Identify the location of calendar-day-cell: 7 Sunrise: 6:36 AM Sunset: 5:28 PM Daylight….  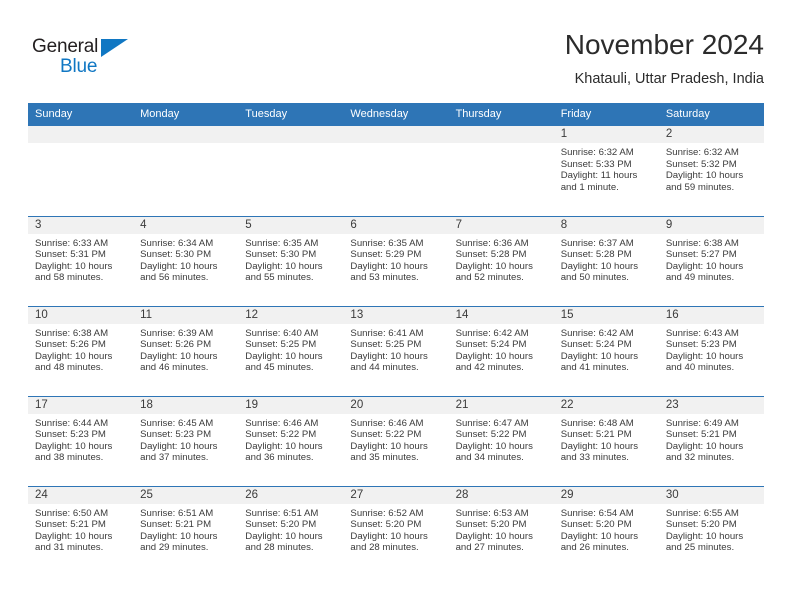
(501, 260).